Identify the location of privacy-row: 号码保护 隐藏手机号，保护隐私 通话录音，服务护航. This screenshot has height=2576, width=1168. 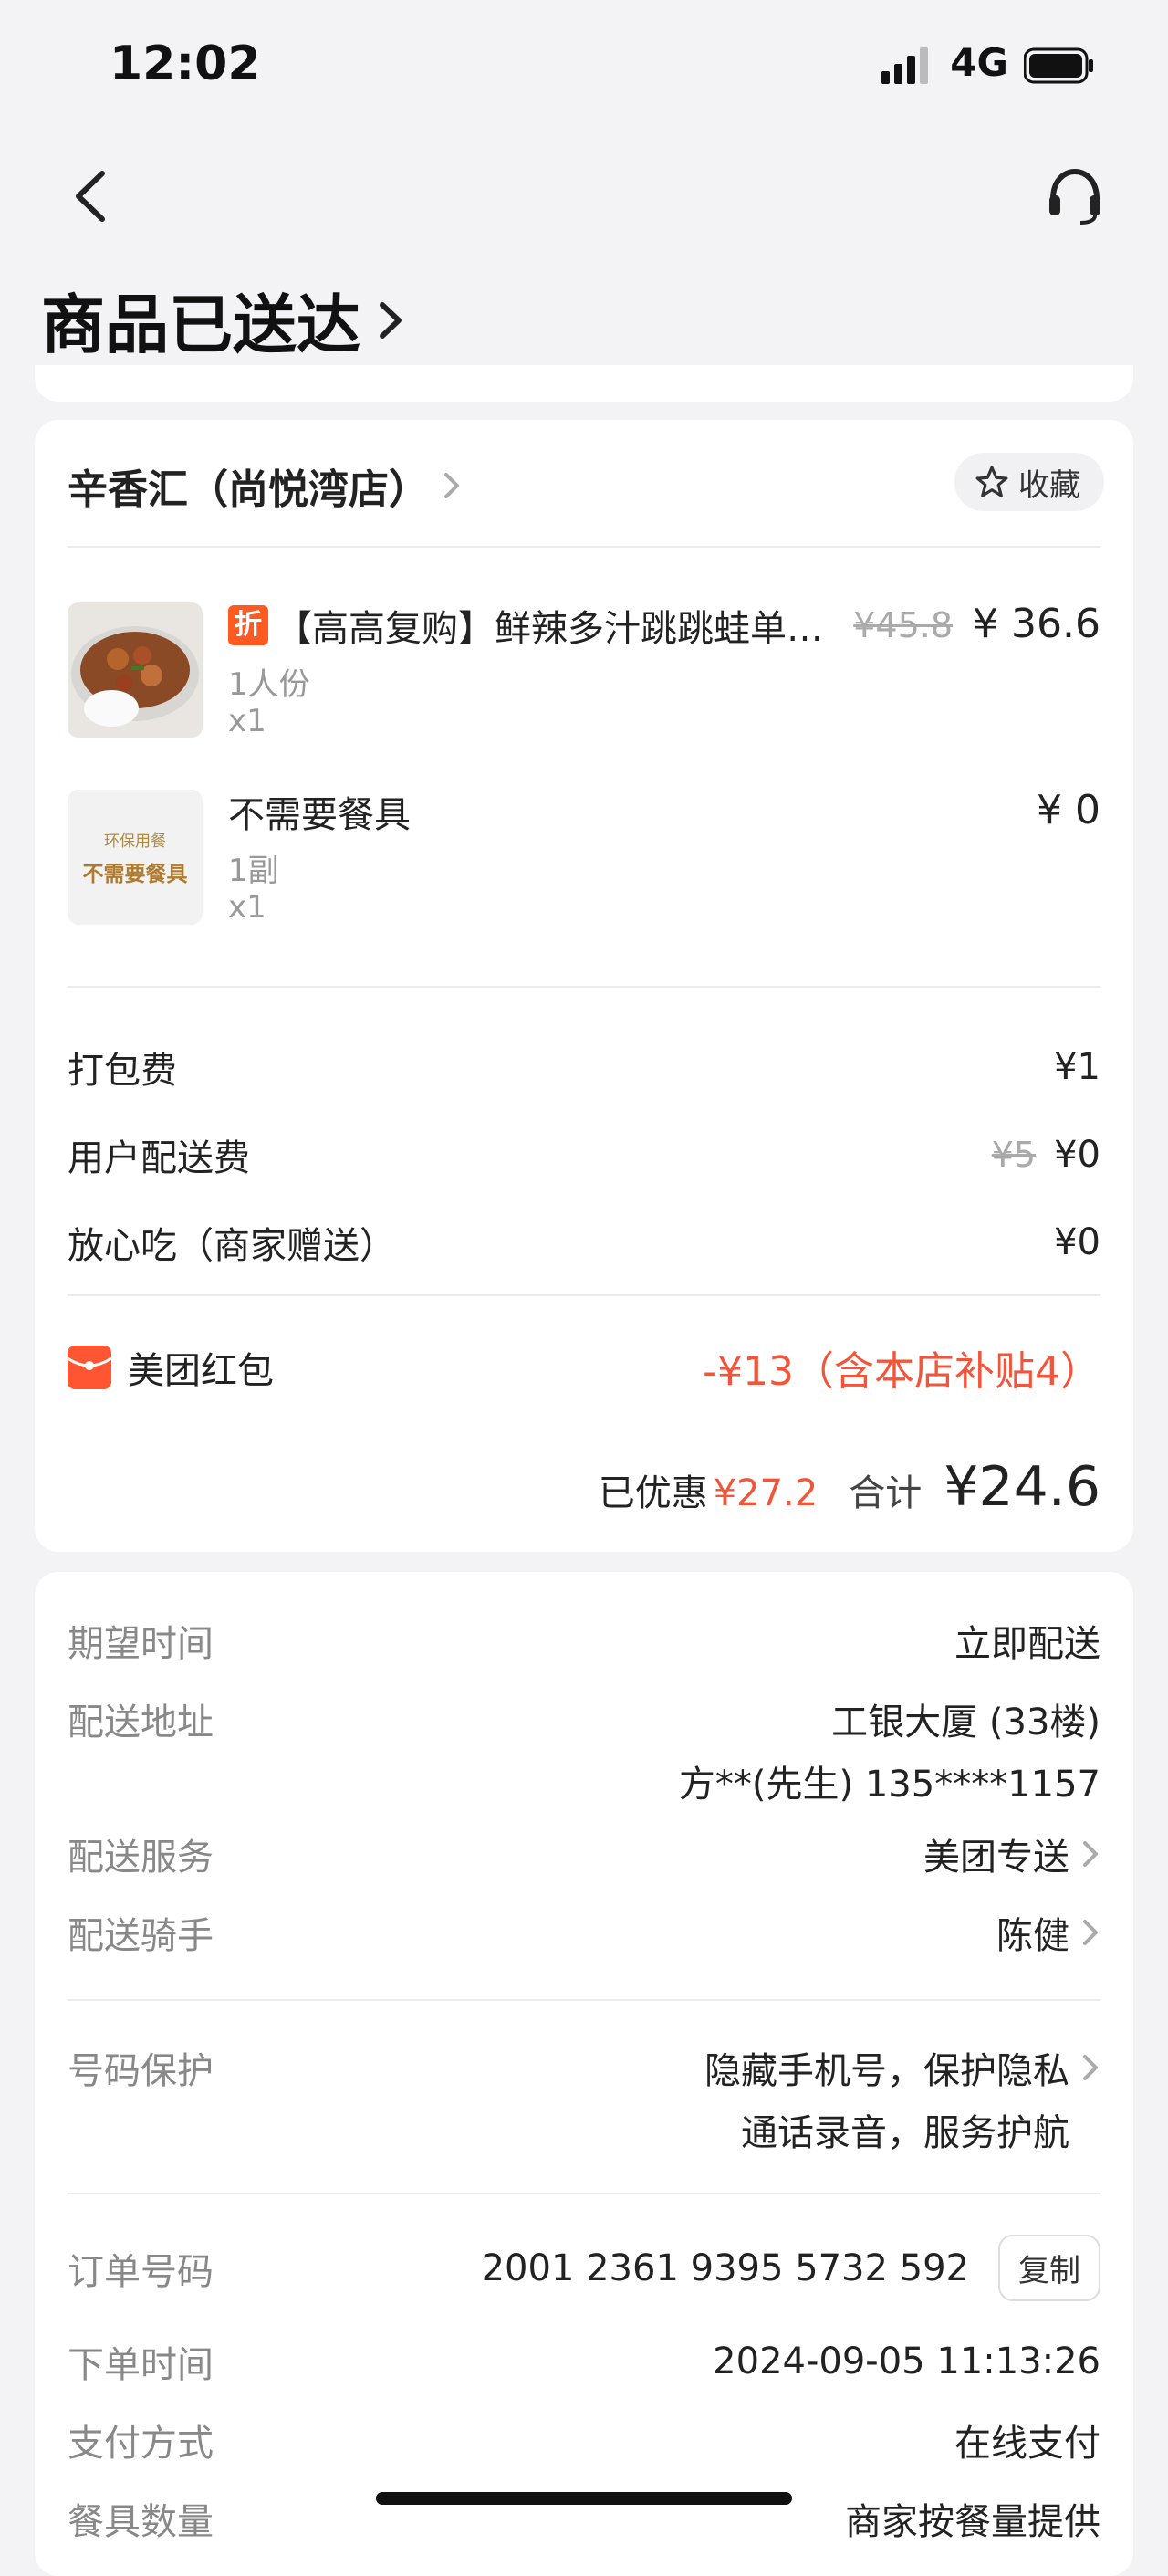
(584, 2099).